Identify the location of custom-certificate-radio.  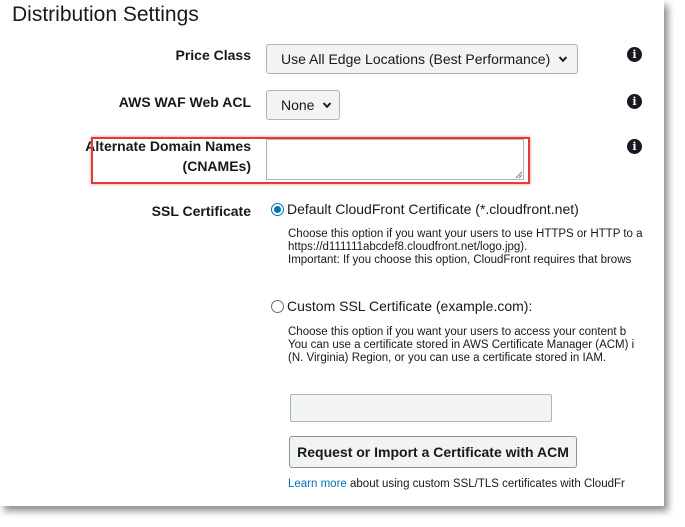
(277, 306).